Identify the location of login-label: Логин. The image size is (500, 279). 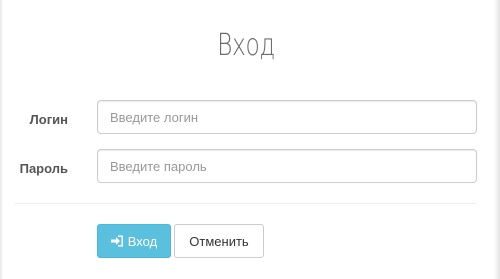
(48, 119).